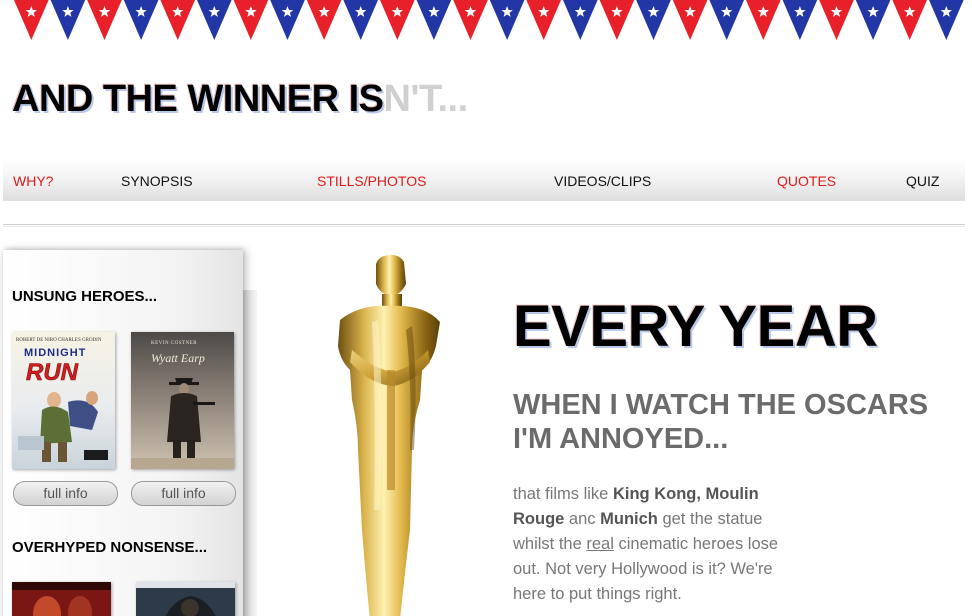 The width and height of the screenshot is (972, 616). I want to click on site-title-main: AND THE WINNER IS, so click(198, 99).